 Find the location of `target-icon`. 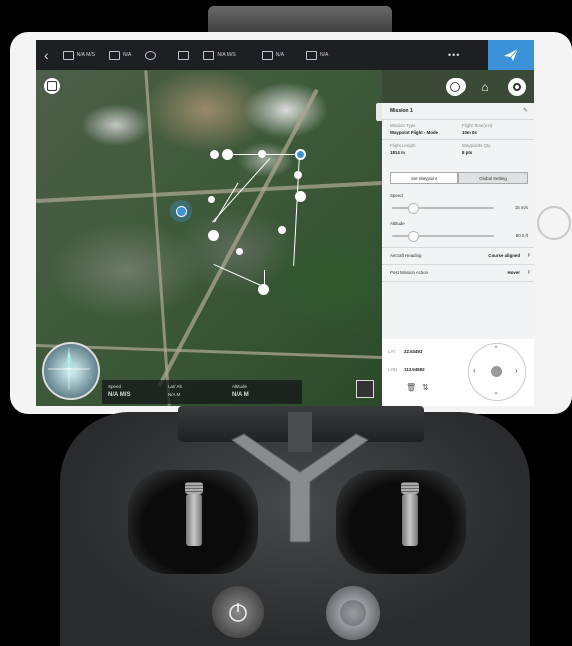

target-icon is located at coordinates (517, 87).